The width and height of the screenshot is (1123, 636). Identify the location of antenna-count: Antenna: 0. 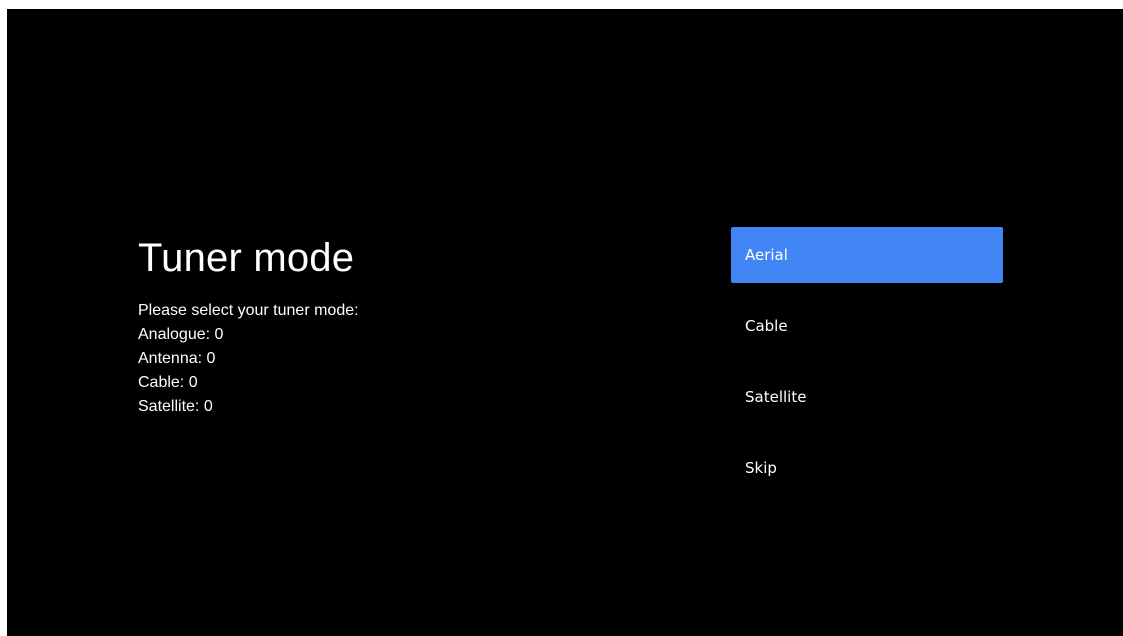
(177, 358).